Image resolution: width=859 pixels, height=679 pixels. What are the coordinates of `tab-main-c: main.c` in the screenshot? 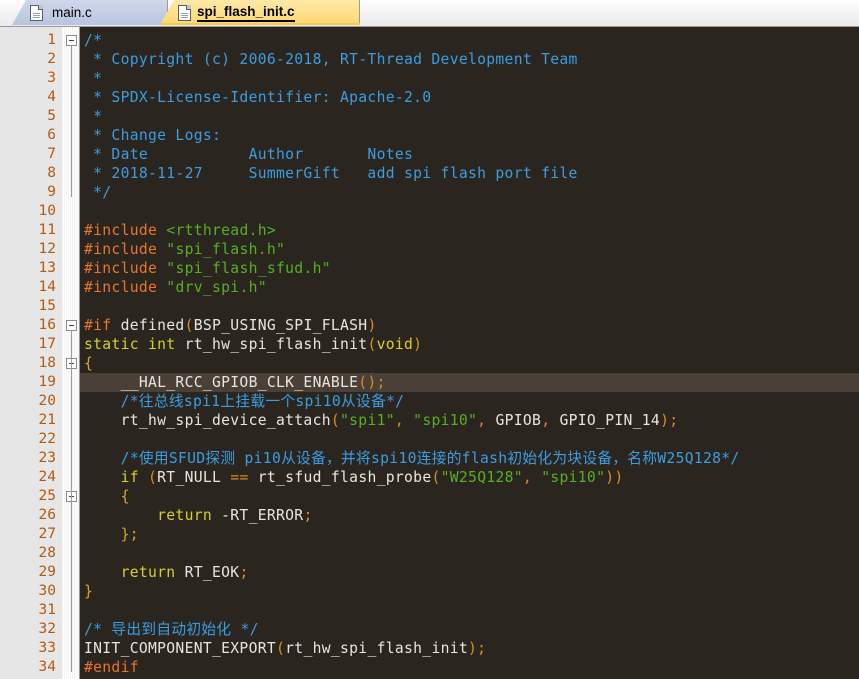 It's located at (90, 12).